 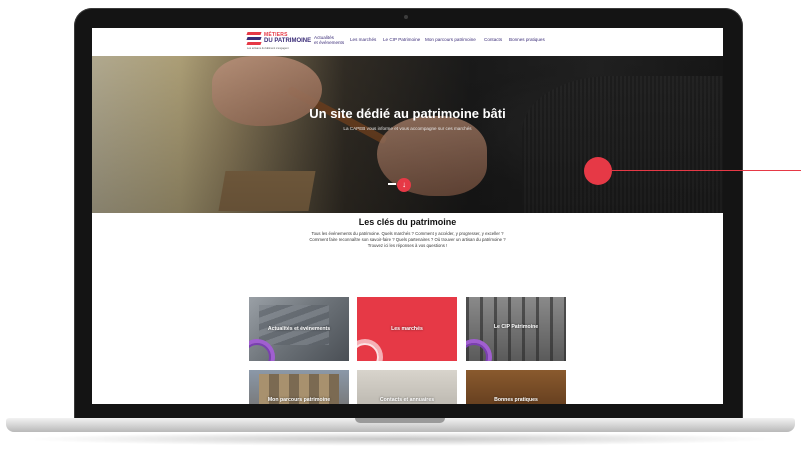 What do you see at coordinates (268, 48) in the screenshot?
I see `logo-tagline: Les artisans du bâtiment s'engagent` at bounding box center [268, 48].